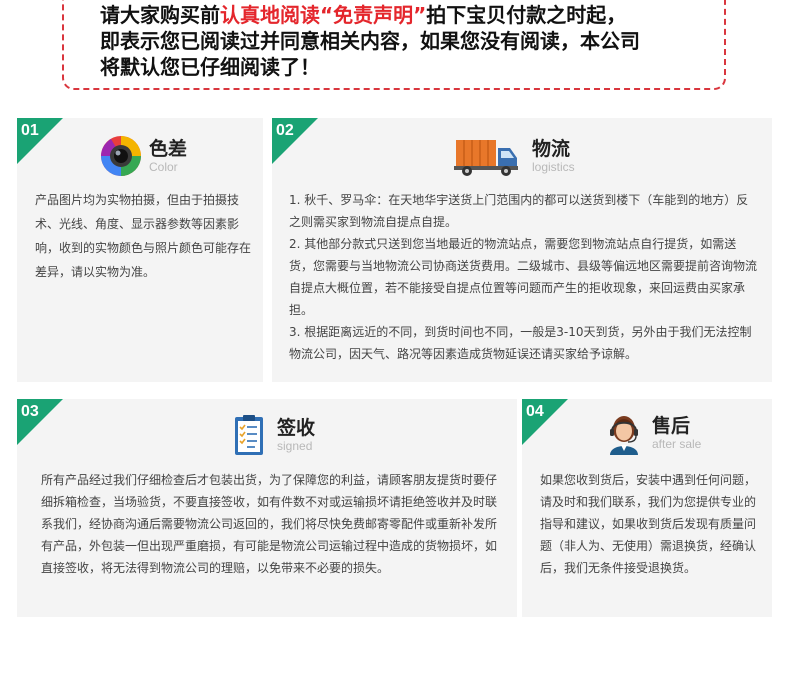  What do you see at coordinates (553, 167) in the screenshot?
I see `card-subtitle: logistics` at bounding box center [553, 167].